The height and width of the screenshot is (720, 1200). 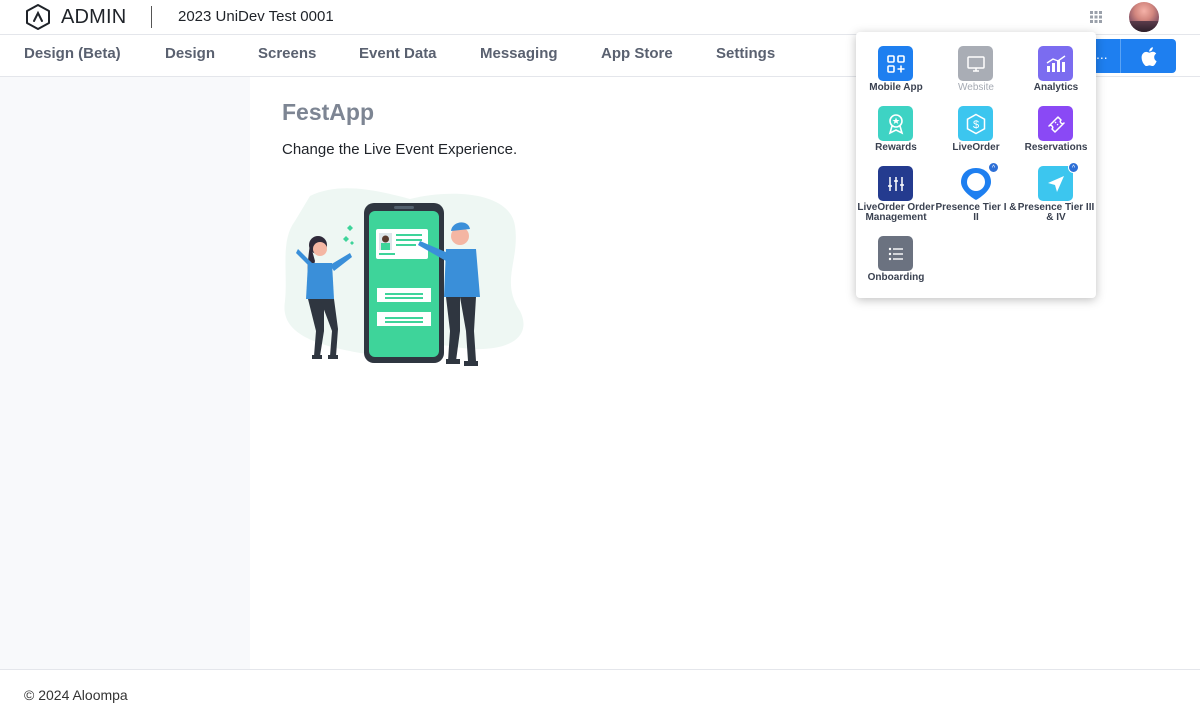 What do you see at coordinates (190, 53) in the screenshot?
I see `nav-design: Design` at bounding box center [190, 53].